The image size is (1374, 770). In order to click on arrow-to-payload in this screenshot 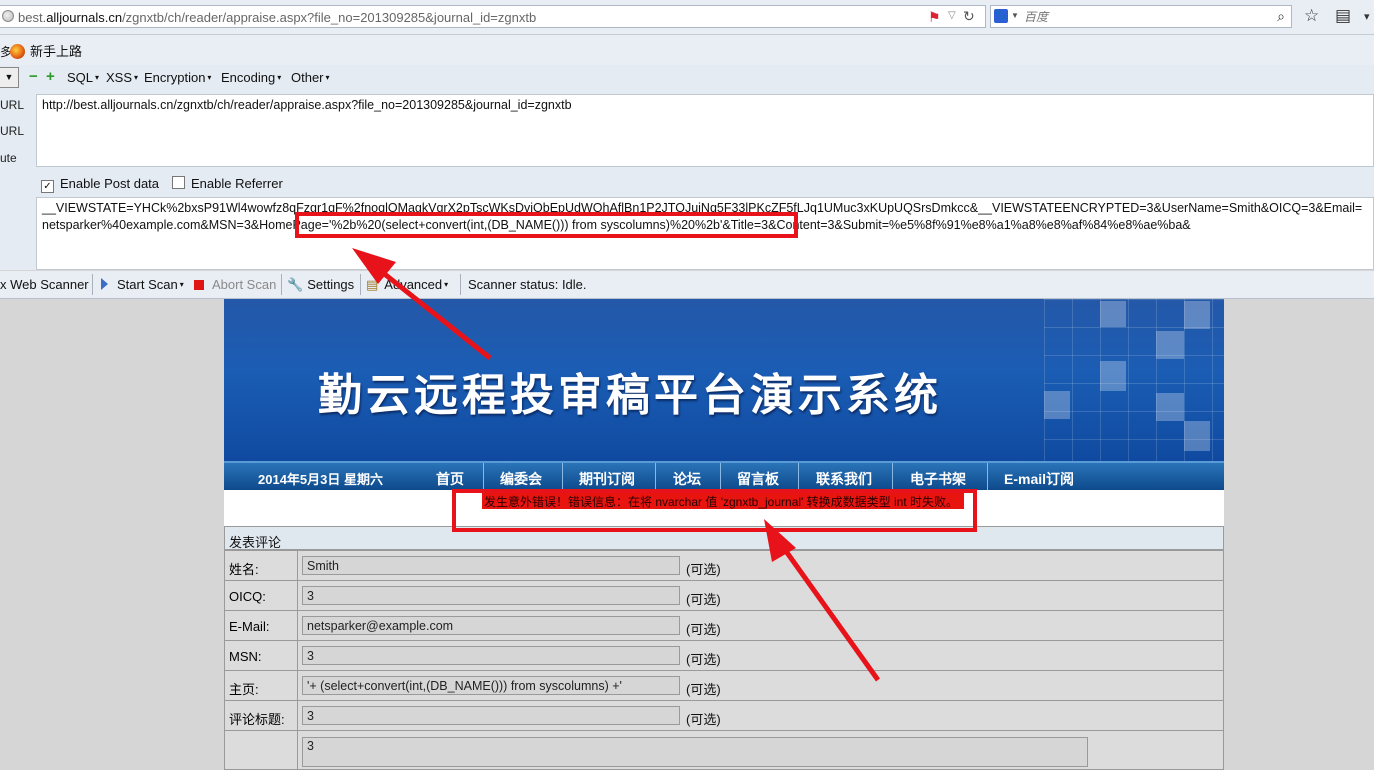, I will do `click(431, 311)`.